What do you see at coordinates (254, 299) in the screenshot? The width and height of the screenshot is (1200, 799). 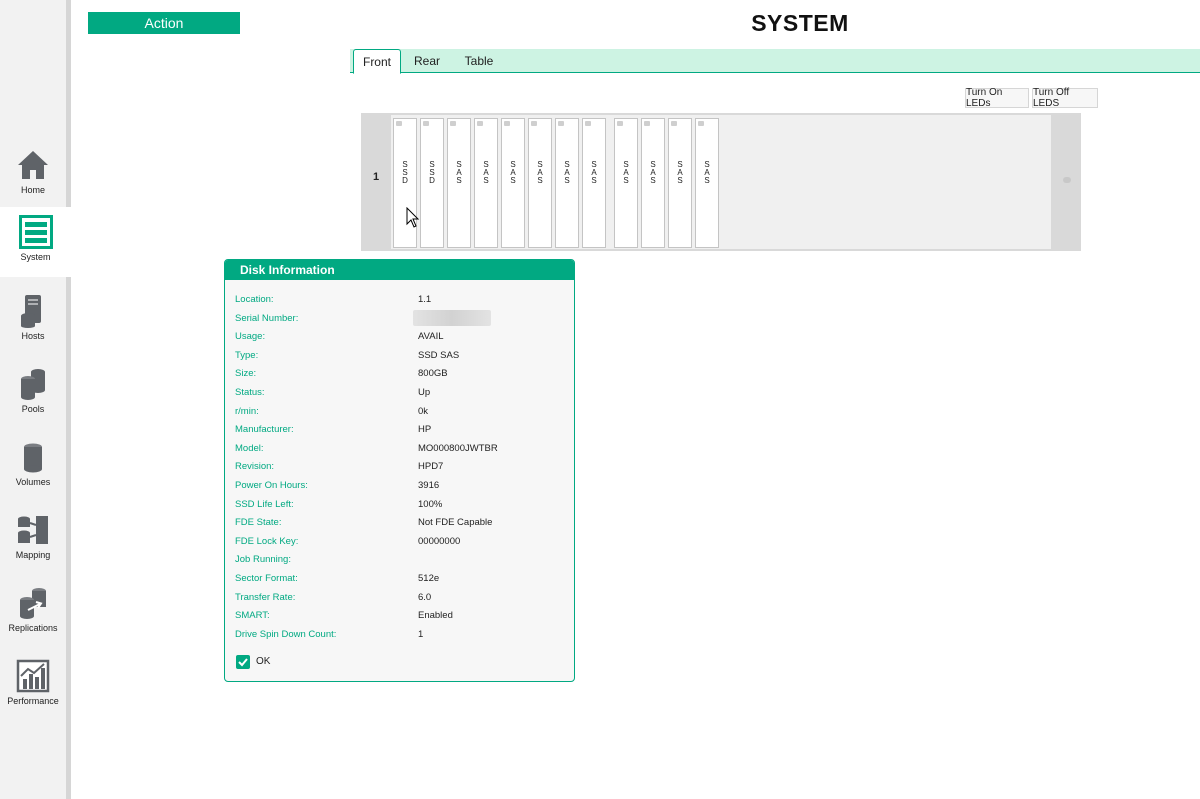 I see `disk-info-label: Location:` at bounding box center [254, 299].